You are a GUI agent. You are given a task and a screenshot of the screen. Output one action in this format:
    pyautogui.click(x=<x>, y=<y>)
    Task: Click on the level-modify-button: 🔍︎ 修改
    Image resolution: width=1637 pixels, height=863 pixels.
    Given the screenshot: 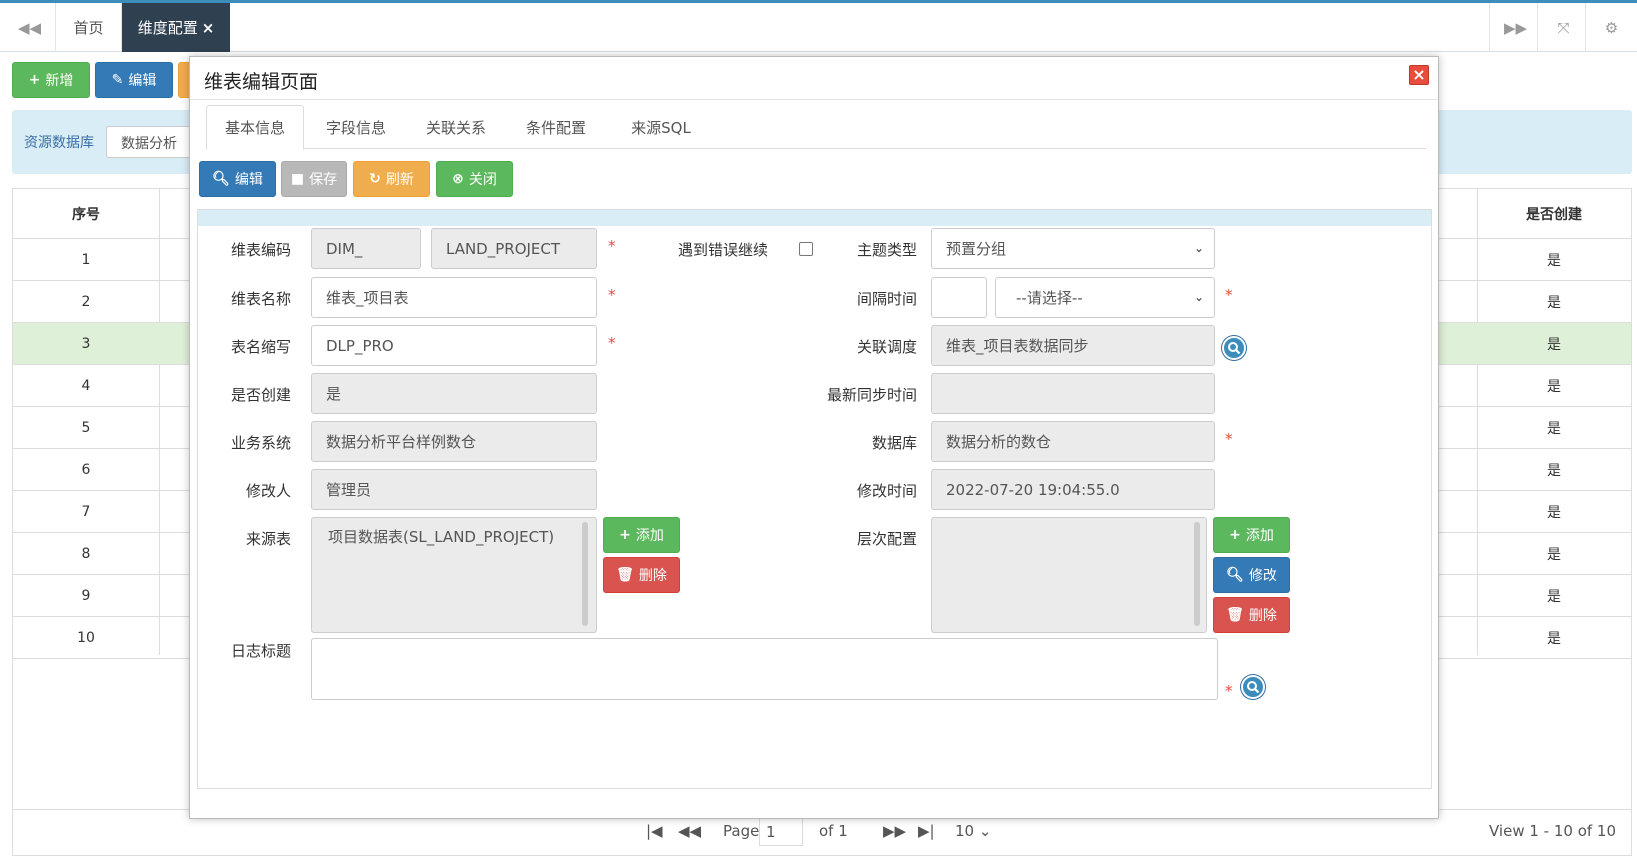 What is the action you would take?
    pyautogui.click(x=1251, y=575)
    